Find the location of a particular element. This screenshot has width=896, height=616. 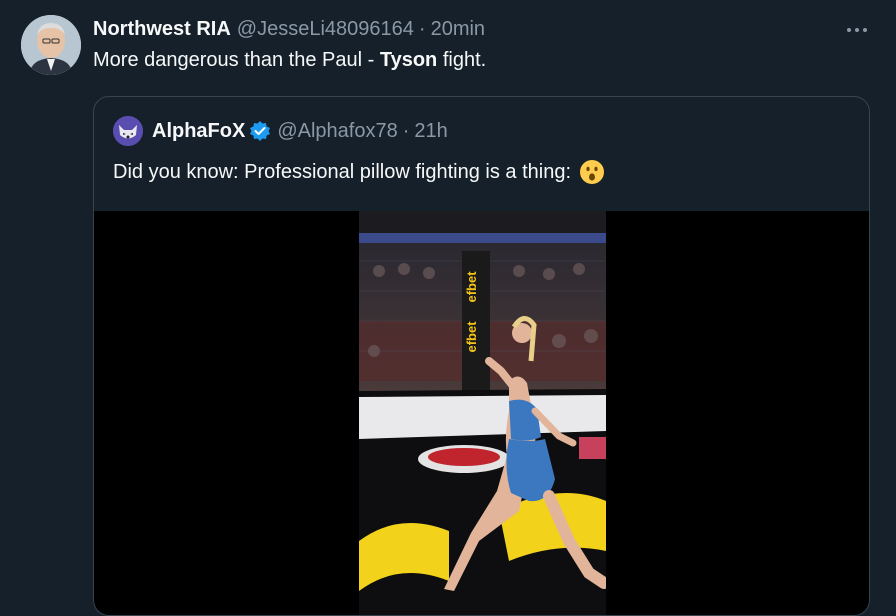

quoted-timestamp: 21h is located at coordinates (430, 131).